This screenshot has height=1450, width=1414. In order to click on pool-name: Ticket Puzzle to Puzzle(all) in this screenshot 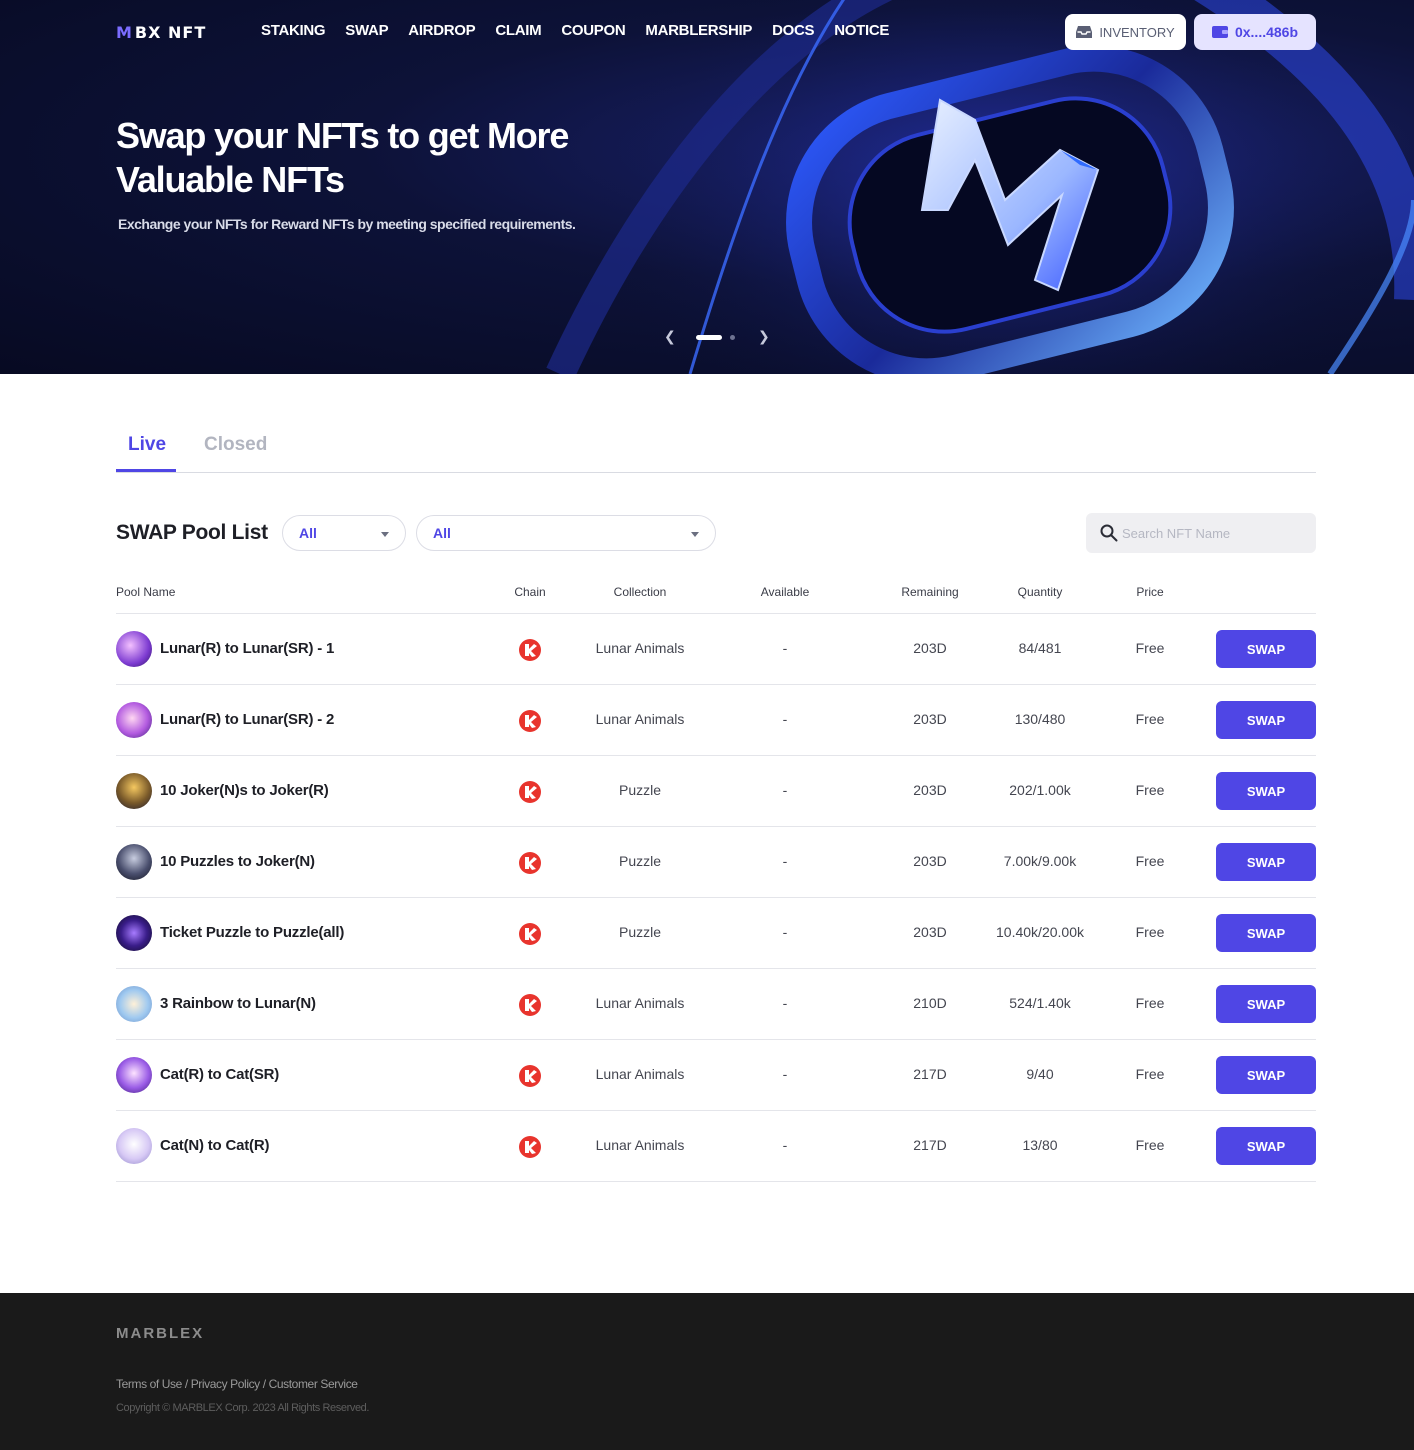, I will do `click(252, 932)`.